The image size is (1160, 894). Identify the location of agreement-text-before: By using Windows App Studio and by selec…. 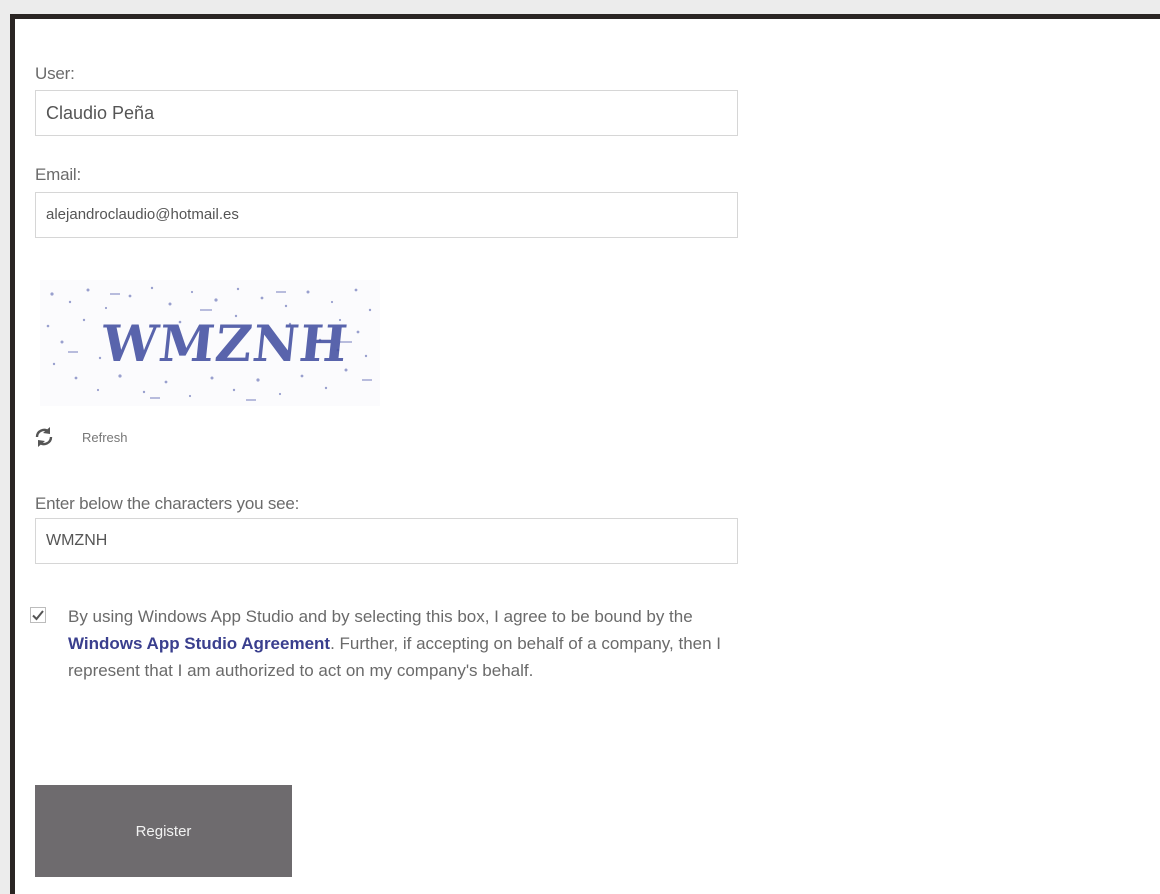
(380, 616).